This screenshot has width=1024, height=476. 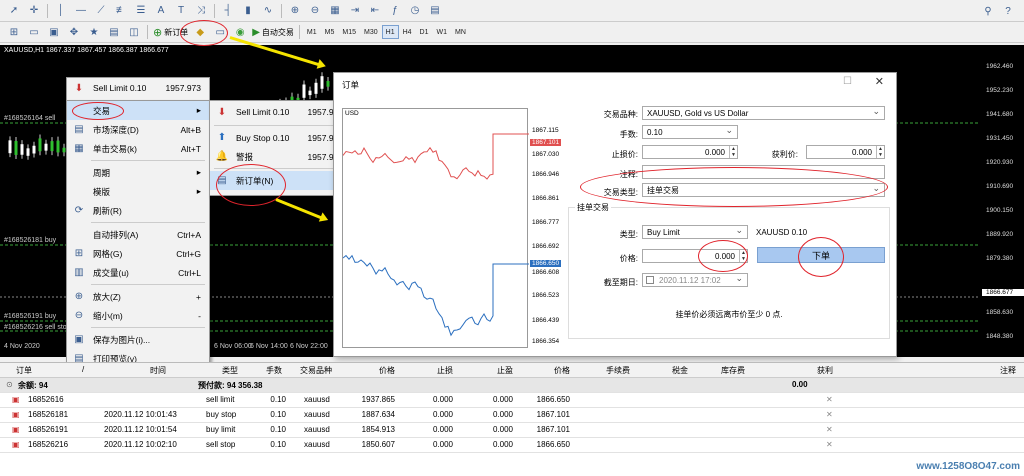 I want to click on context-item: 自动排列(A) Ctrl+A, so click(x=138, y=234).